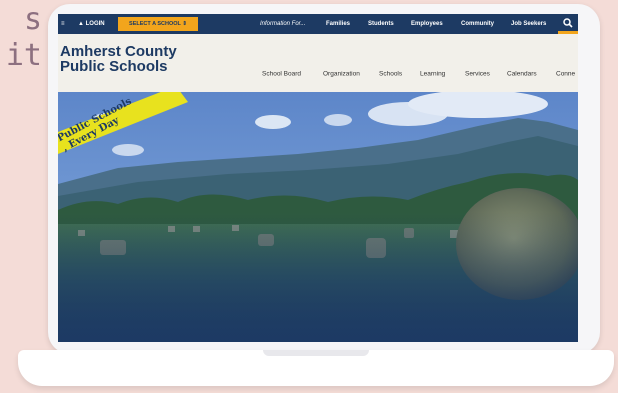  I want to click on side-caption-line-1: s, so click(32, 19).